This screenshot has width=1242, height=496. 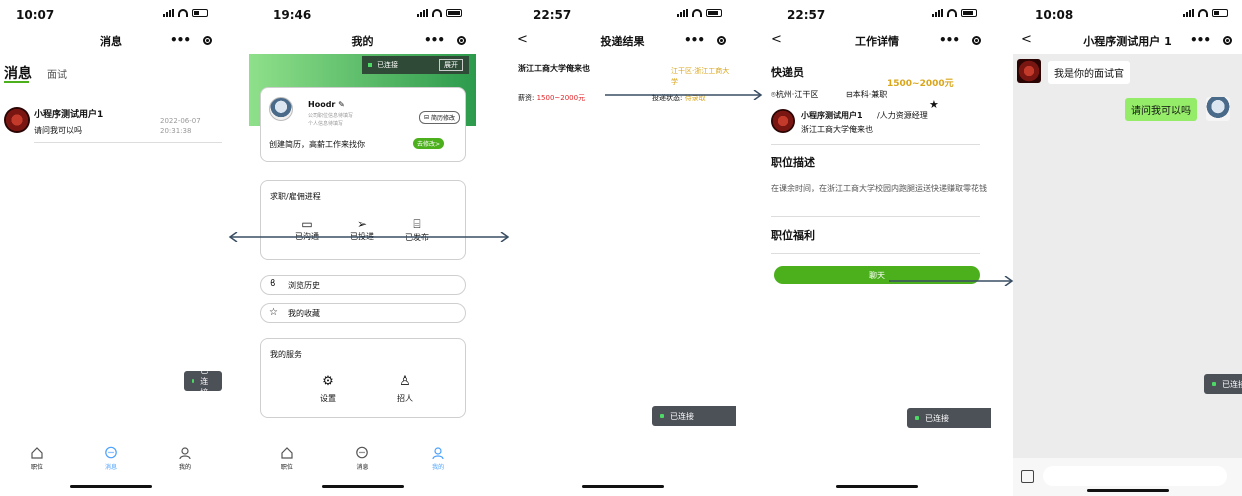 I want to click on status-bar: 22:57, so click(x=622, y=15).